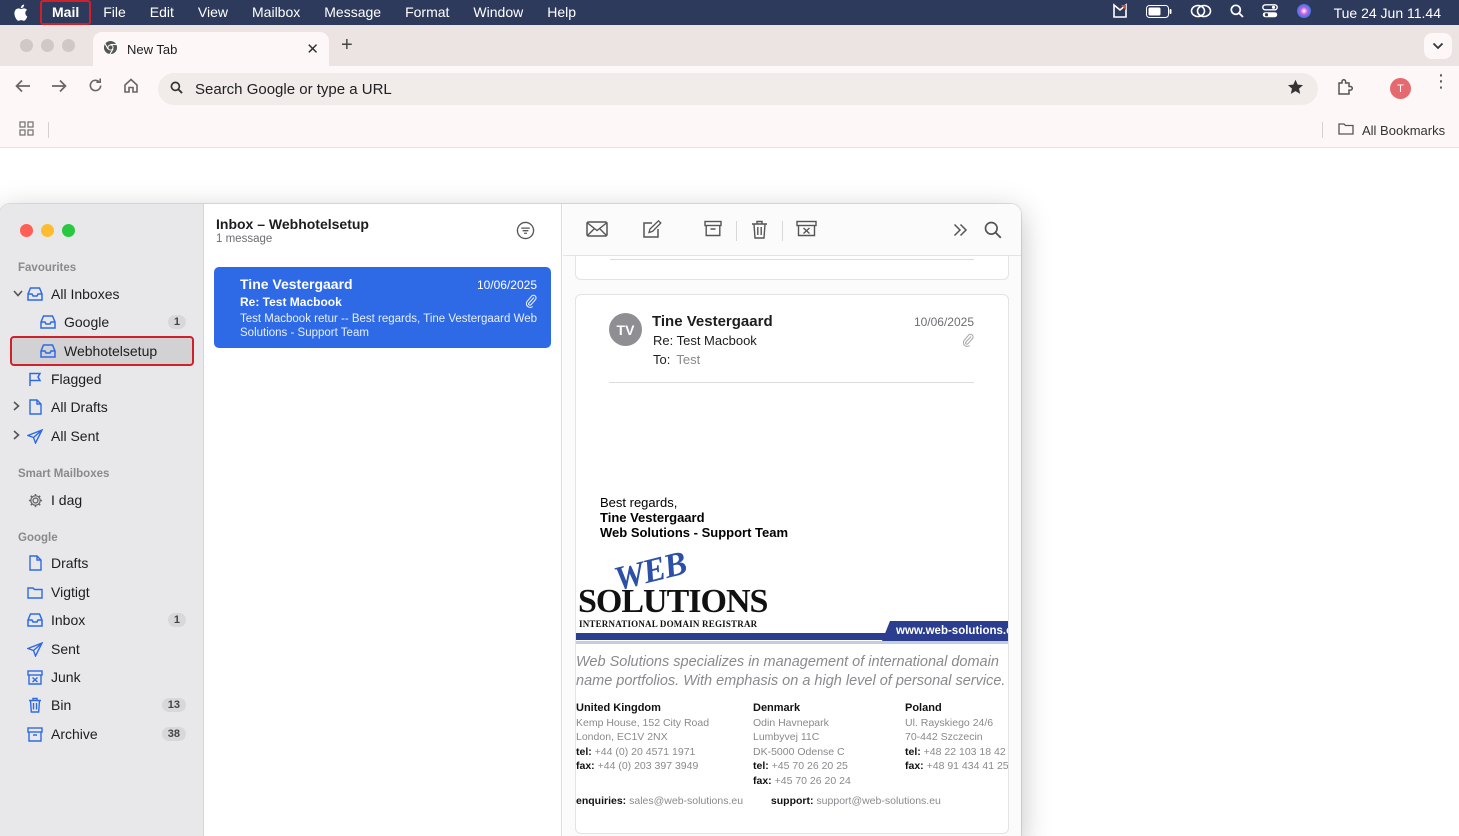 The width and height of the screenshot is (1459, 836). Describe the element at coordinates (276, 12) in the screenshot. I see `menu-mailbox: Mailbox` at that location.